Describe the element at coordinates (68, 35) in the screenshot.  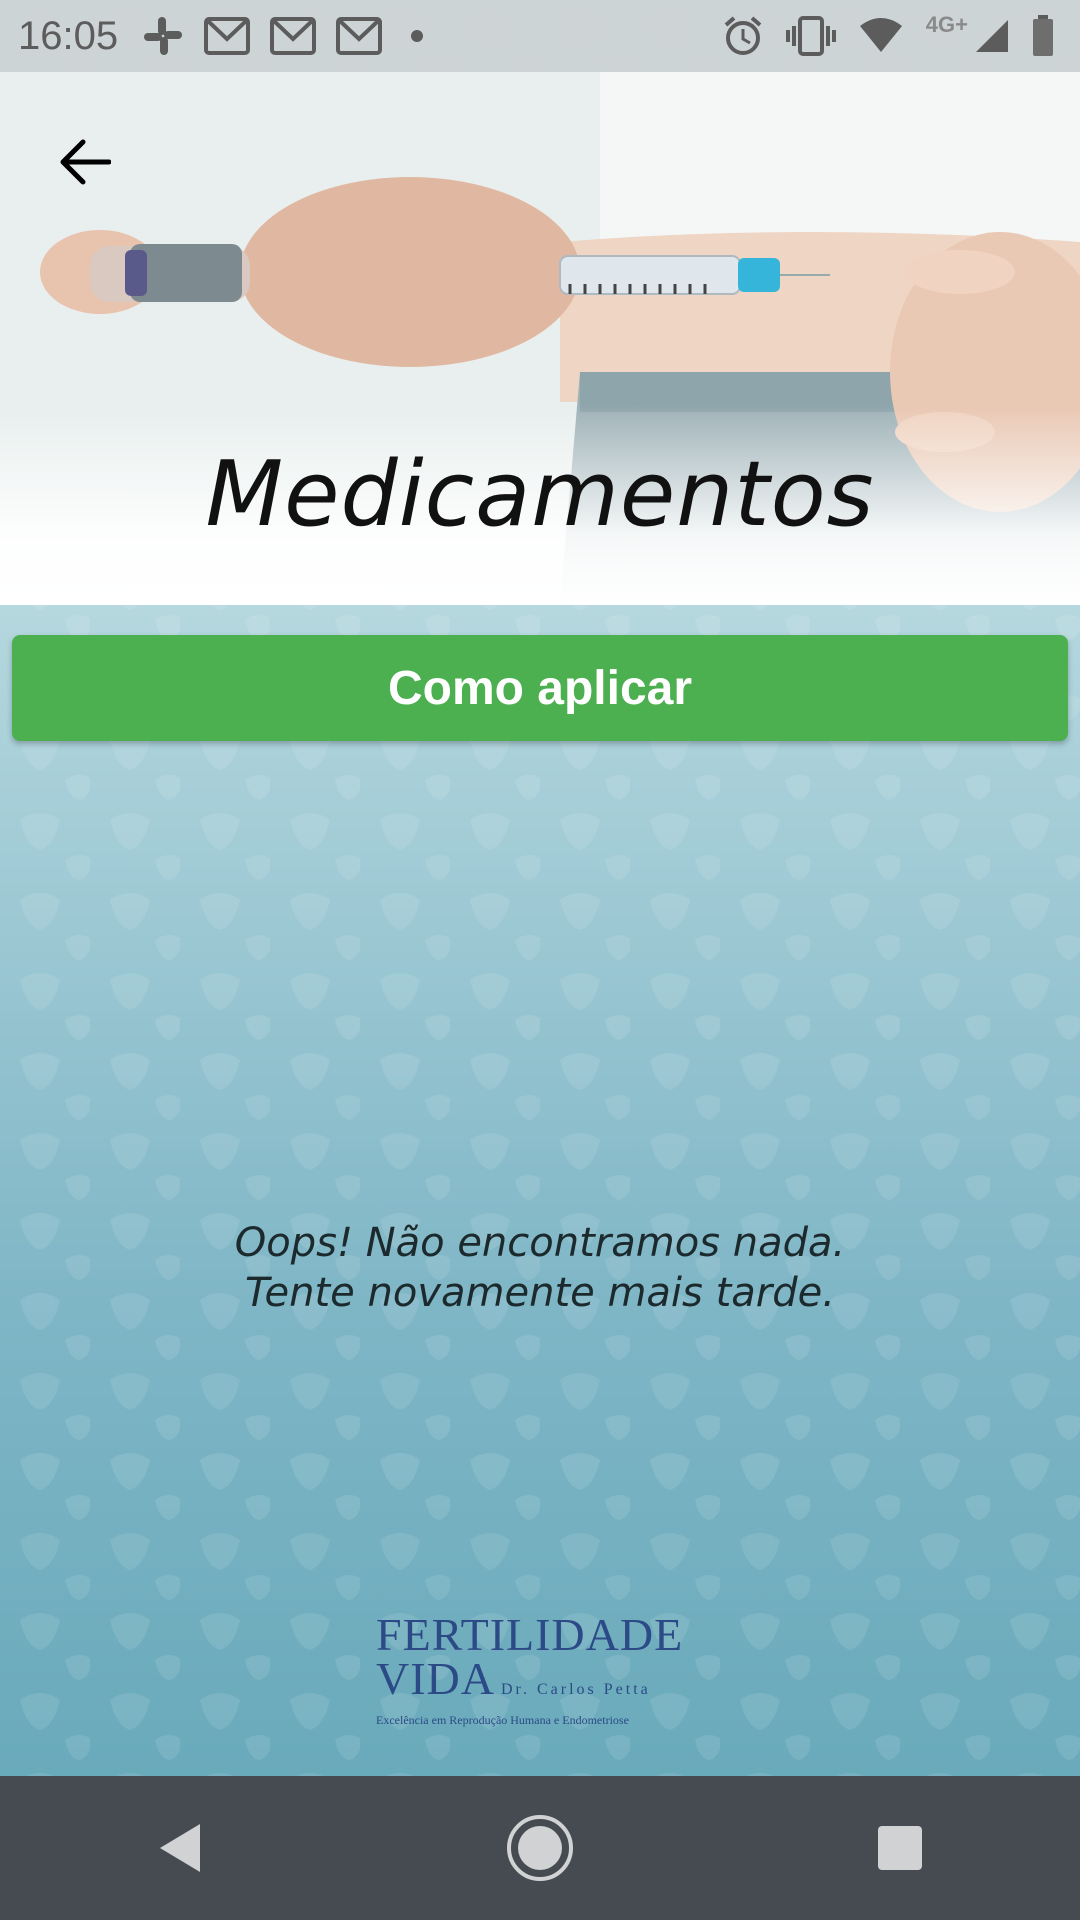
I see `status-time: 16:05` at that location.